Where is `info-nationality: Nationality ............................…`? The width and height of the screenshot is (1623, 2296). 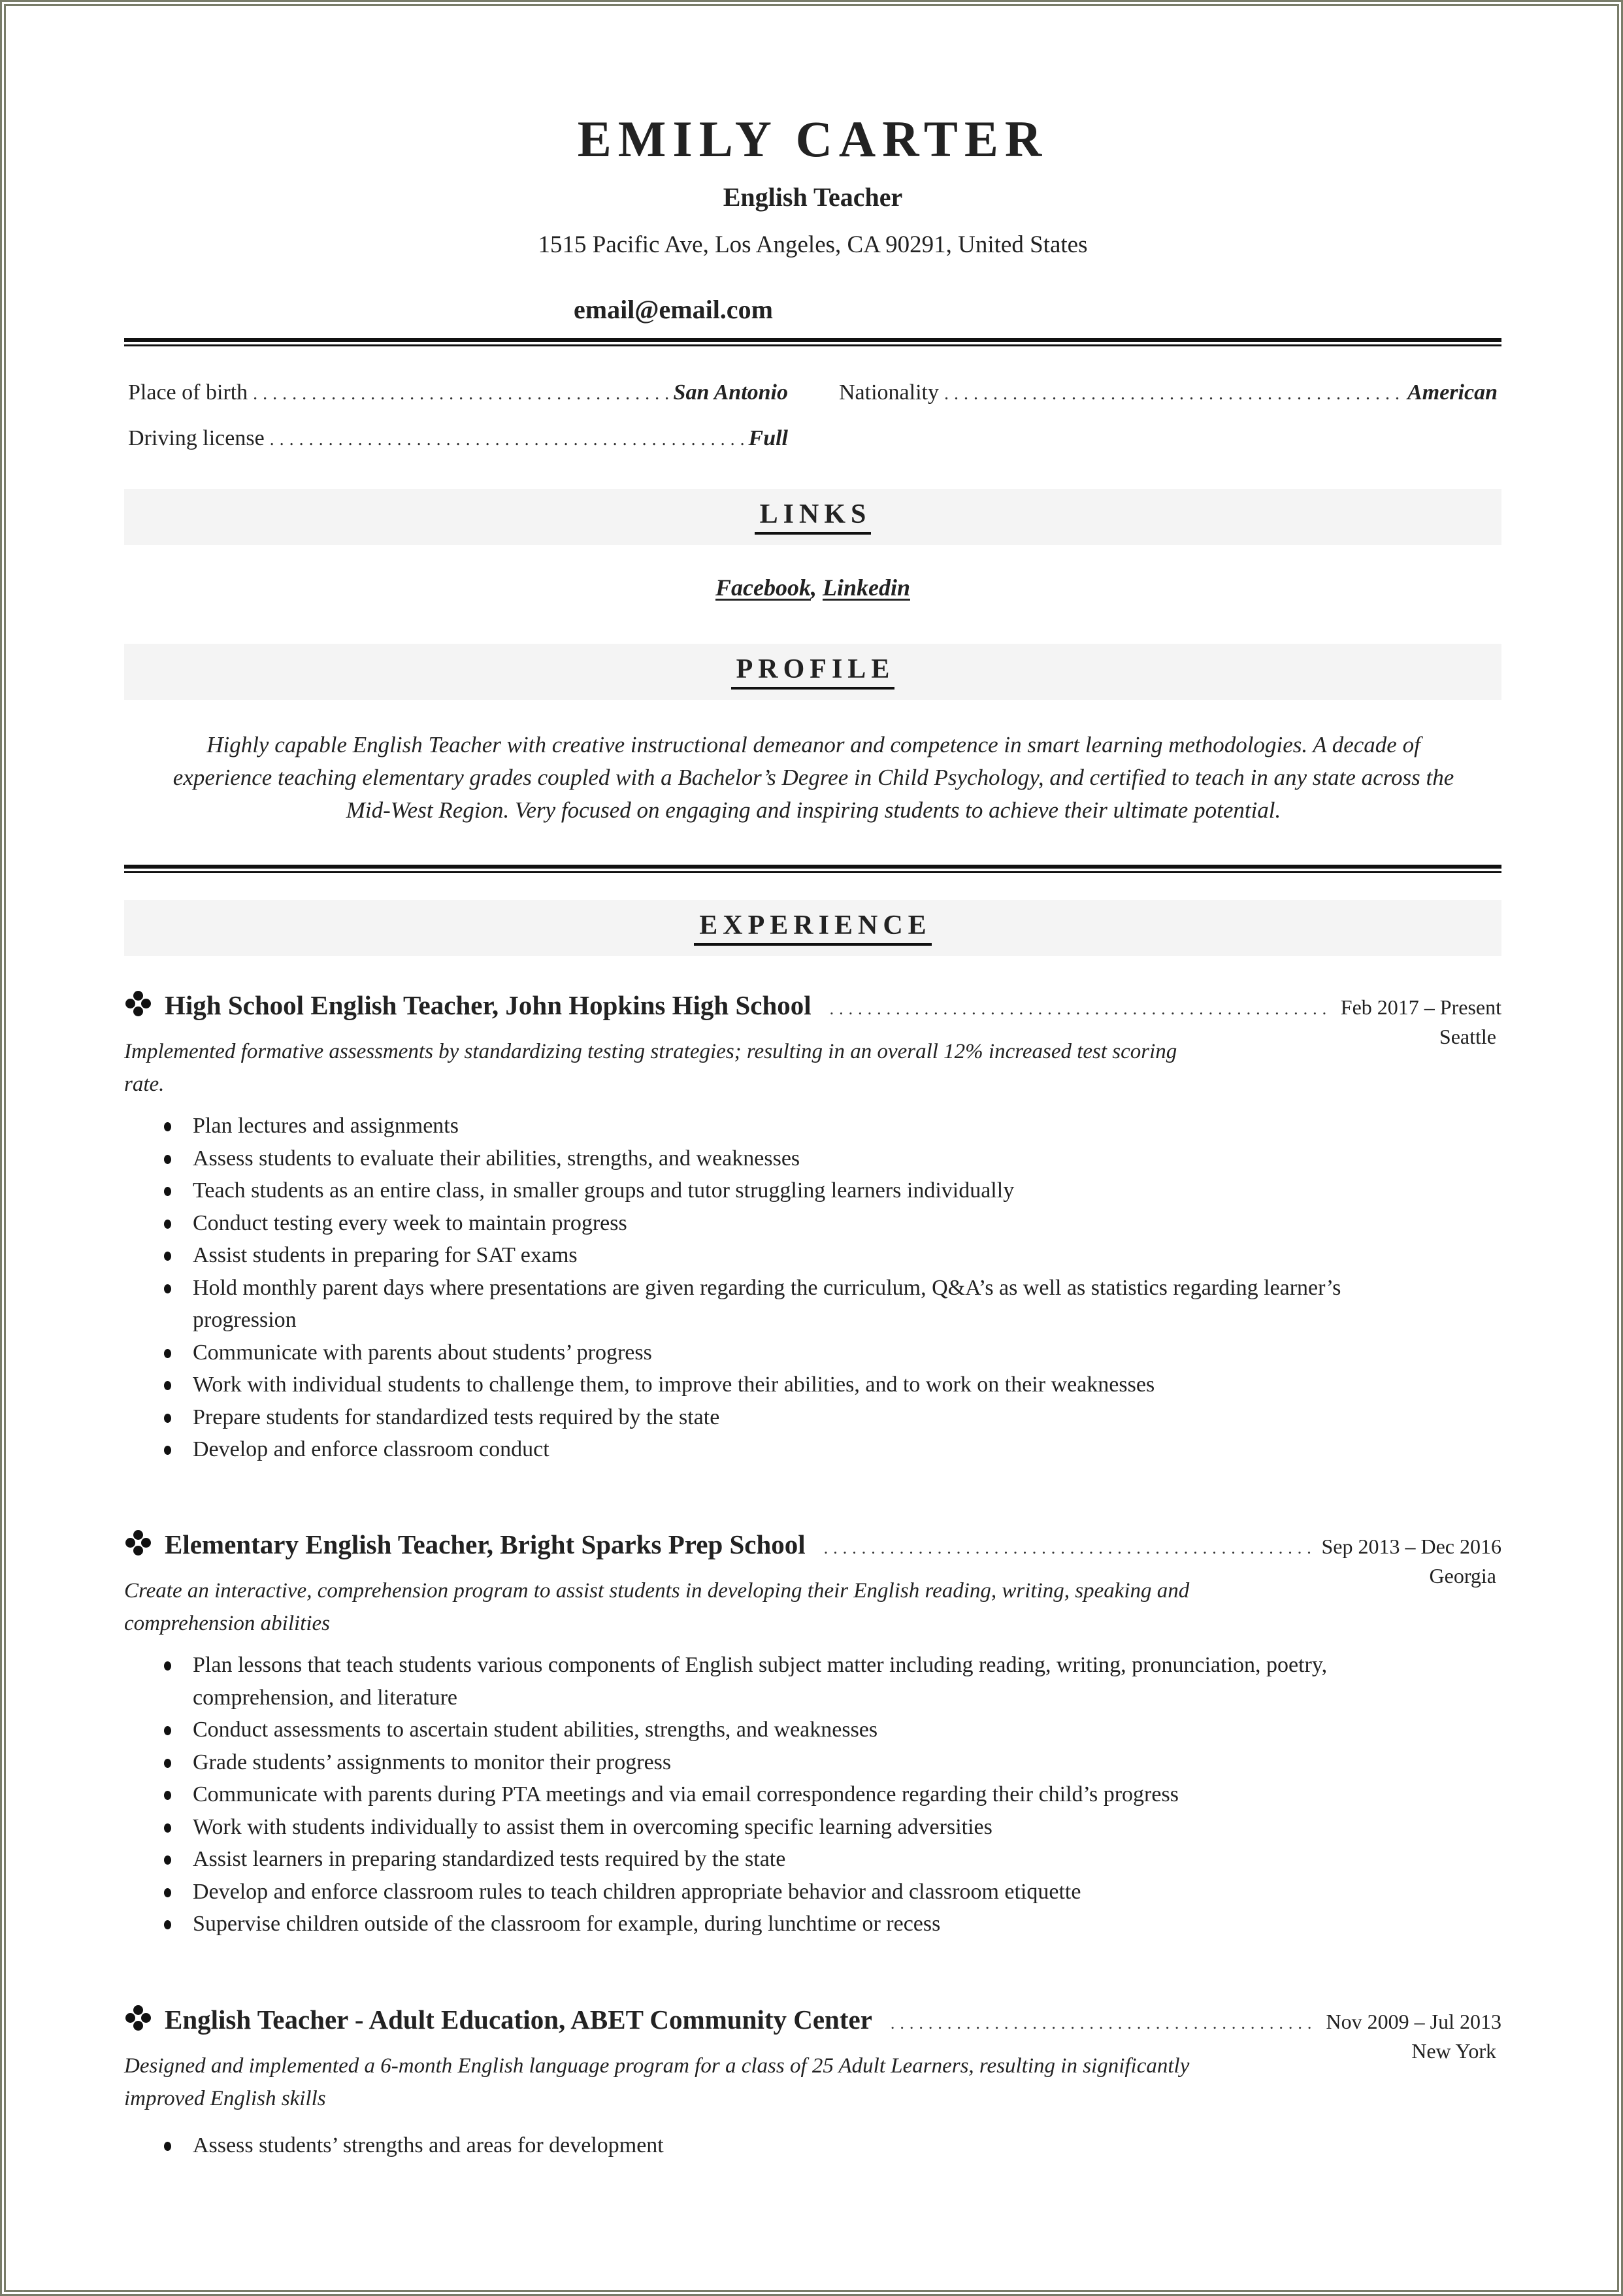
info-nationality: Nationality ............................… is located at coordinates (1168, 392).